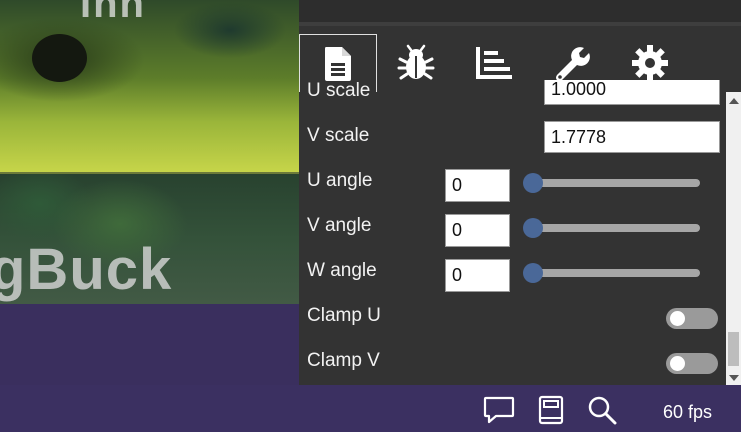 The image size is (741, 432). Describe the element at coordinates (688, 412) in the screenshot. I see `fps-counter: 60 fps` at that location.